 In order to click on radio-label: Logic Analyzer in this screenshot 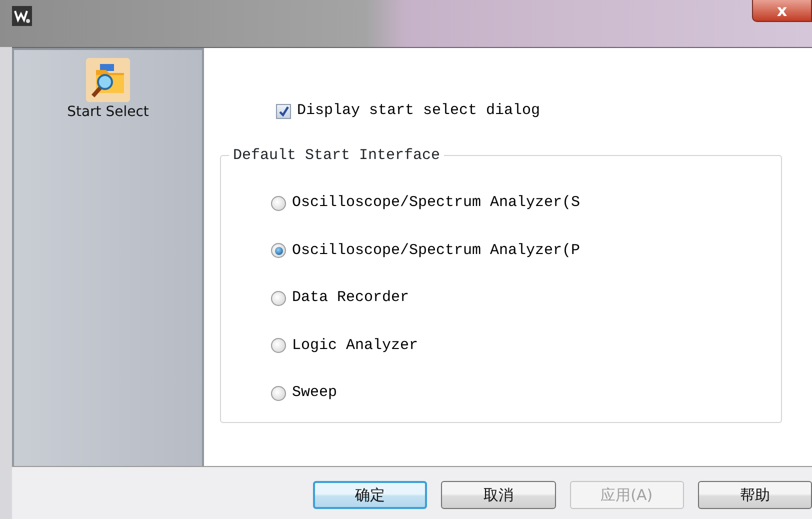, I will do `click(355, 345)`.